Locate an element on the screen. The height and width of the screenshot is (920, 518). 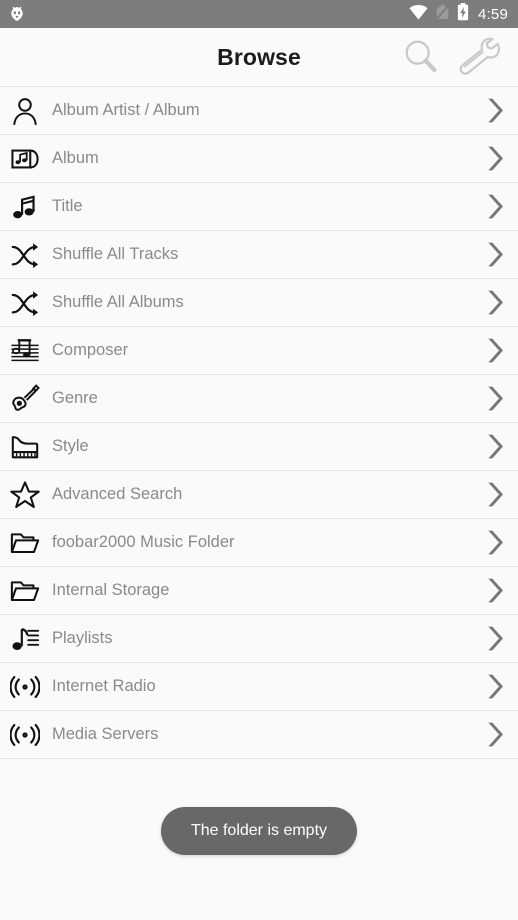
status-bar-right: 4:59 is located at coordinates (458, 14).